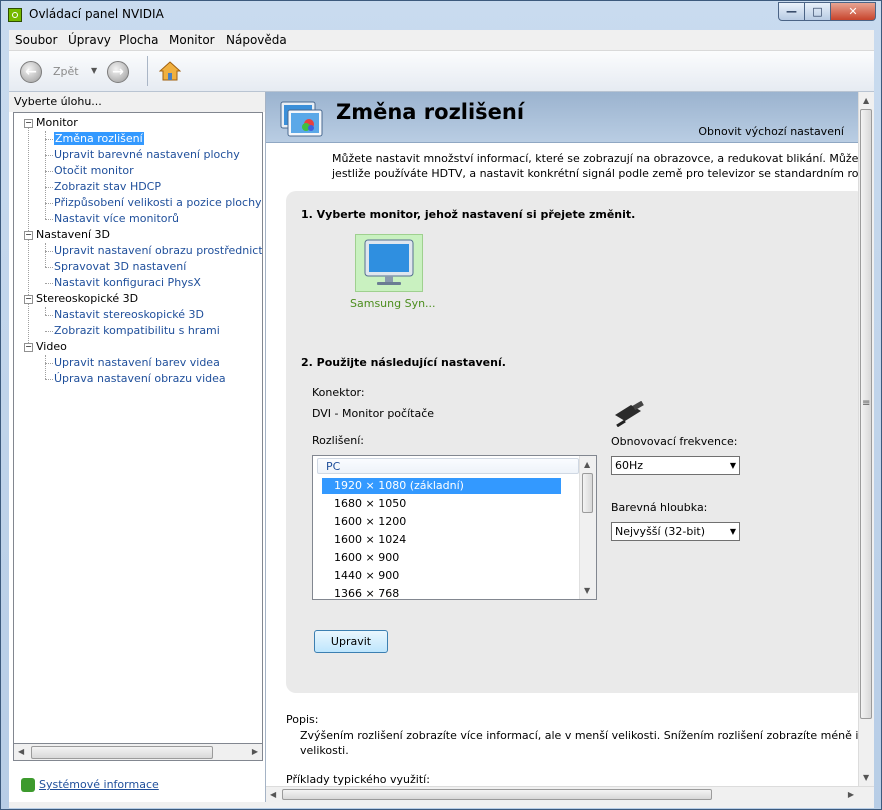  I want to click on resolution-option: 1600 × 1024, so click(441, 540).